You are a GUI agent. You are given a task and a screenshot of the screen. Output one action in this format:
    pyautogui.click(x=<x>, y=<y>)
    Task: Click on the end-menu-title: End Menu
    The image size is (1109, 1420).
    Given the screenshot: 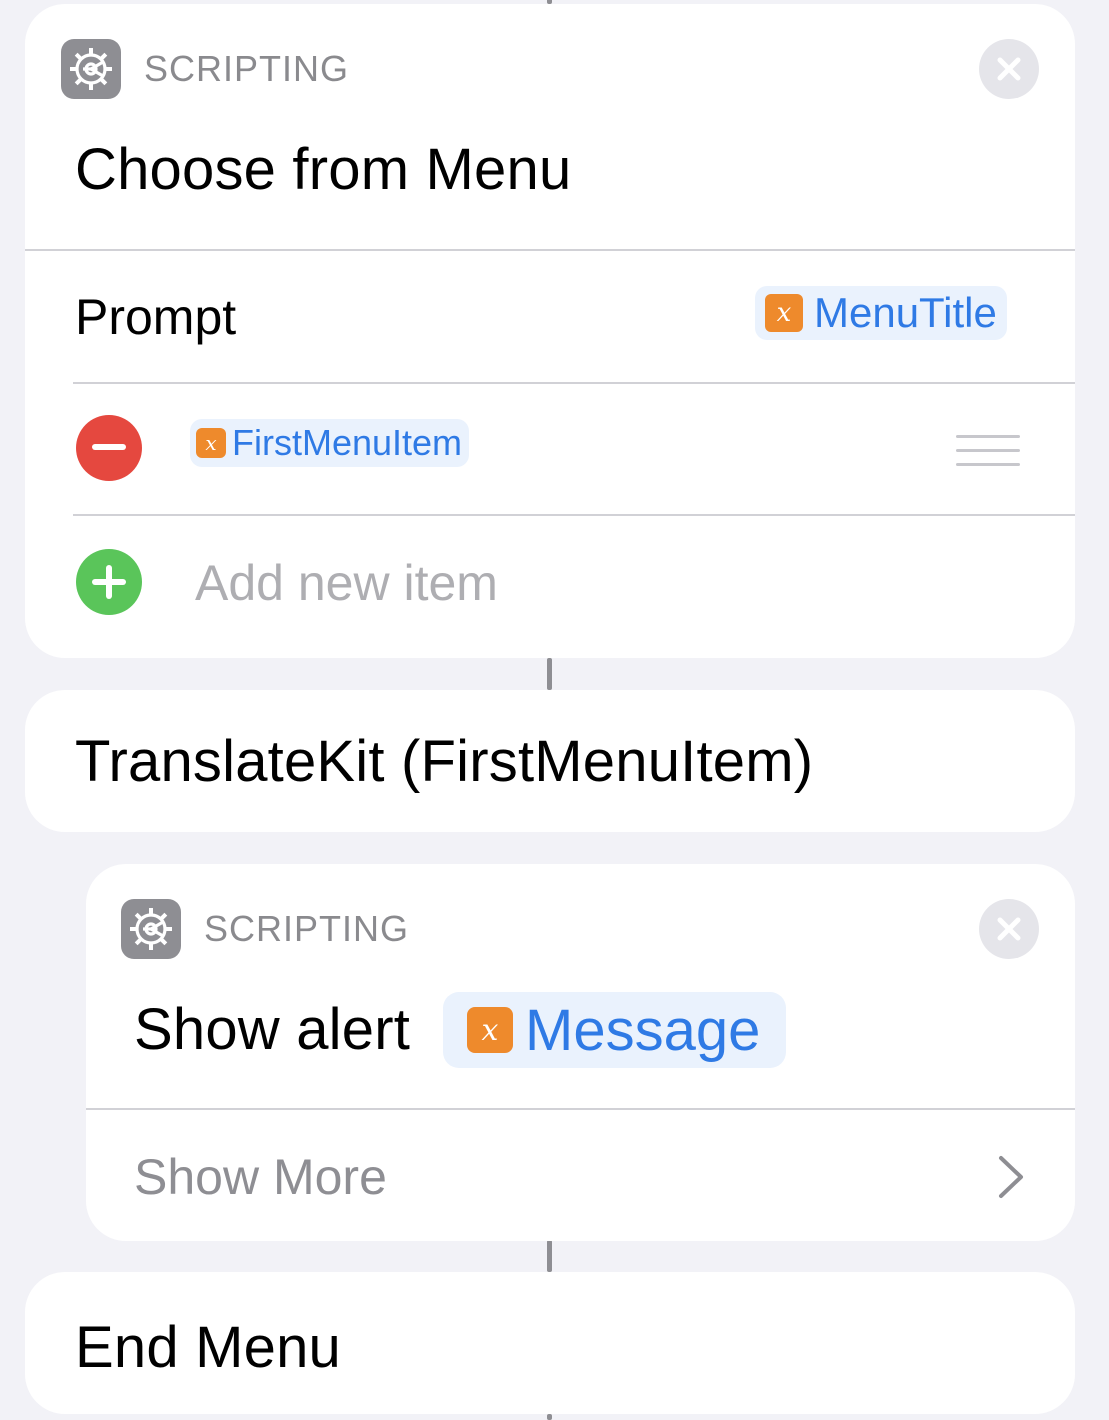 What is the action you would take?
    pyautogui.click(x=208, y=1347)
    